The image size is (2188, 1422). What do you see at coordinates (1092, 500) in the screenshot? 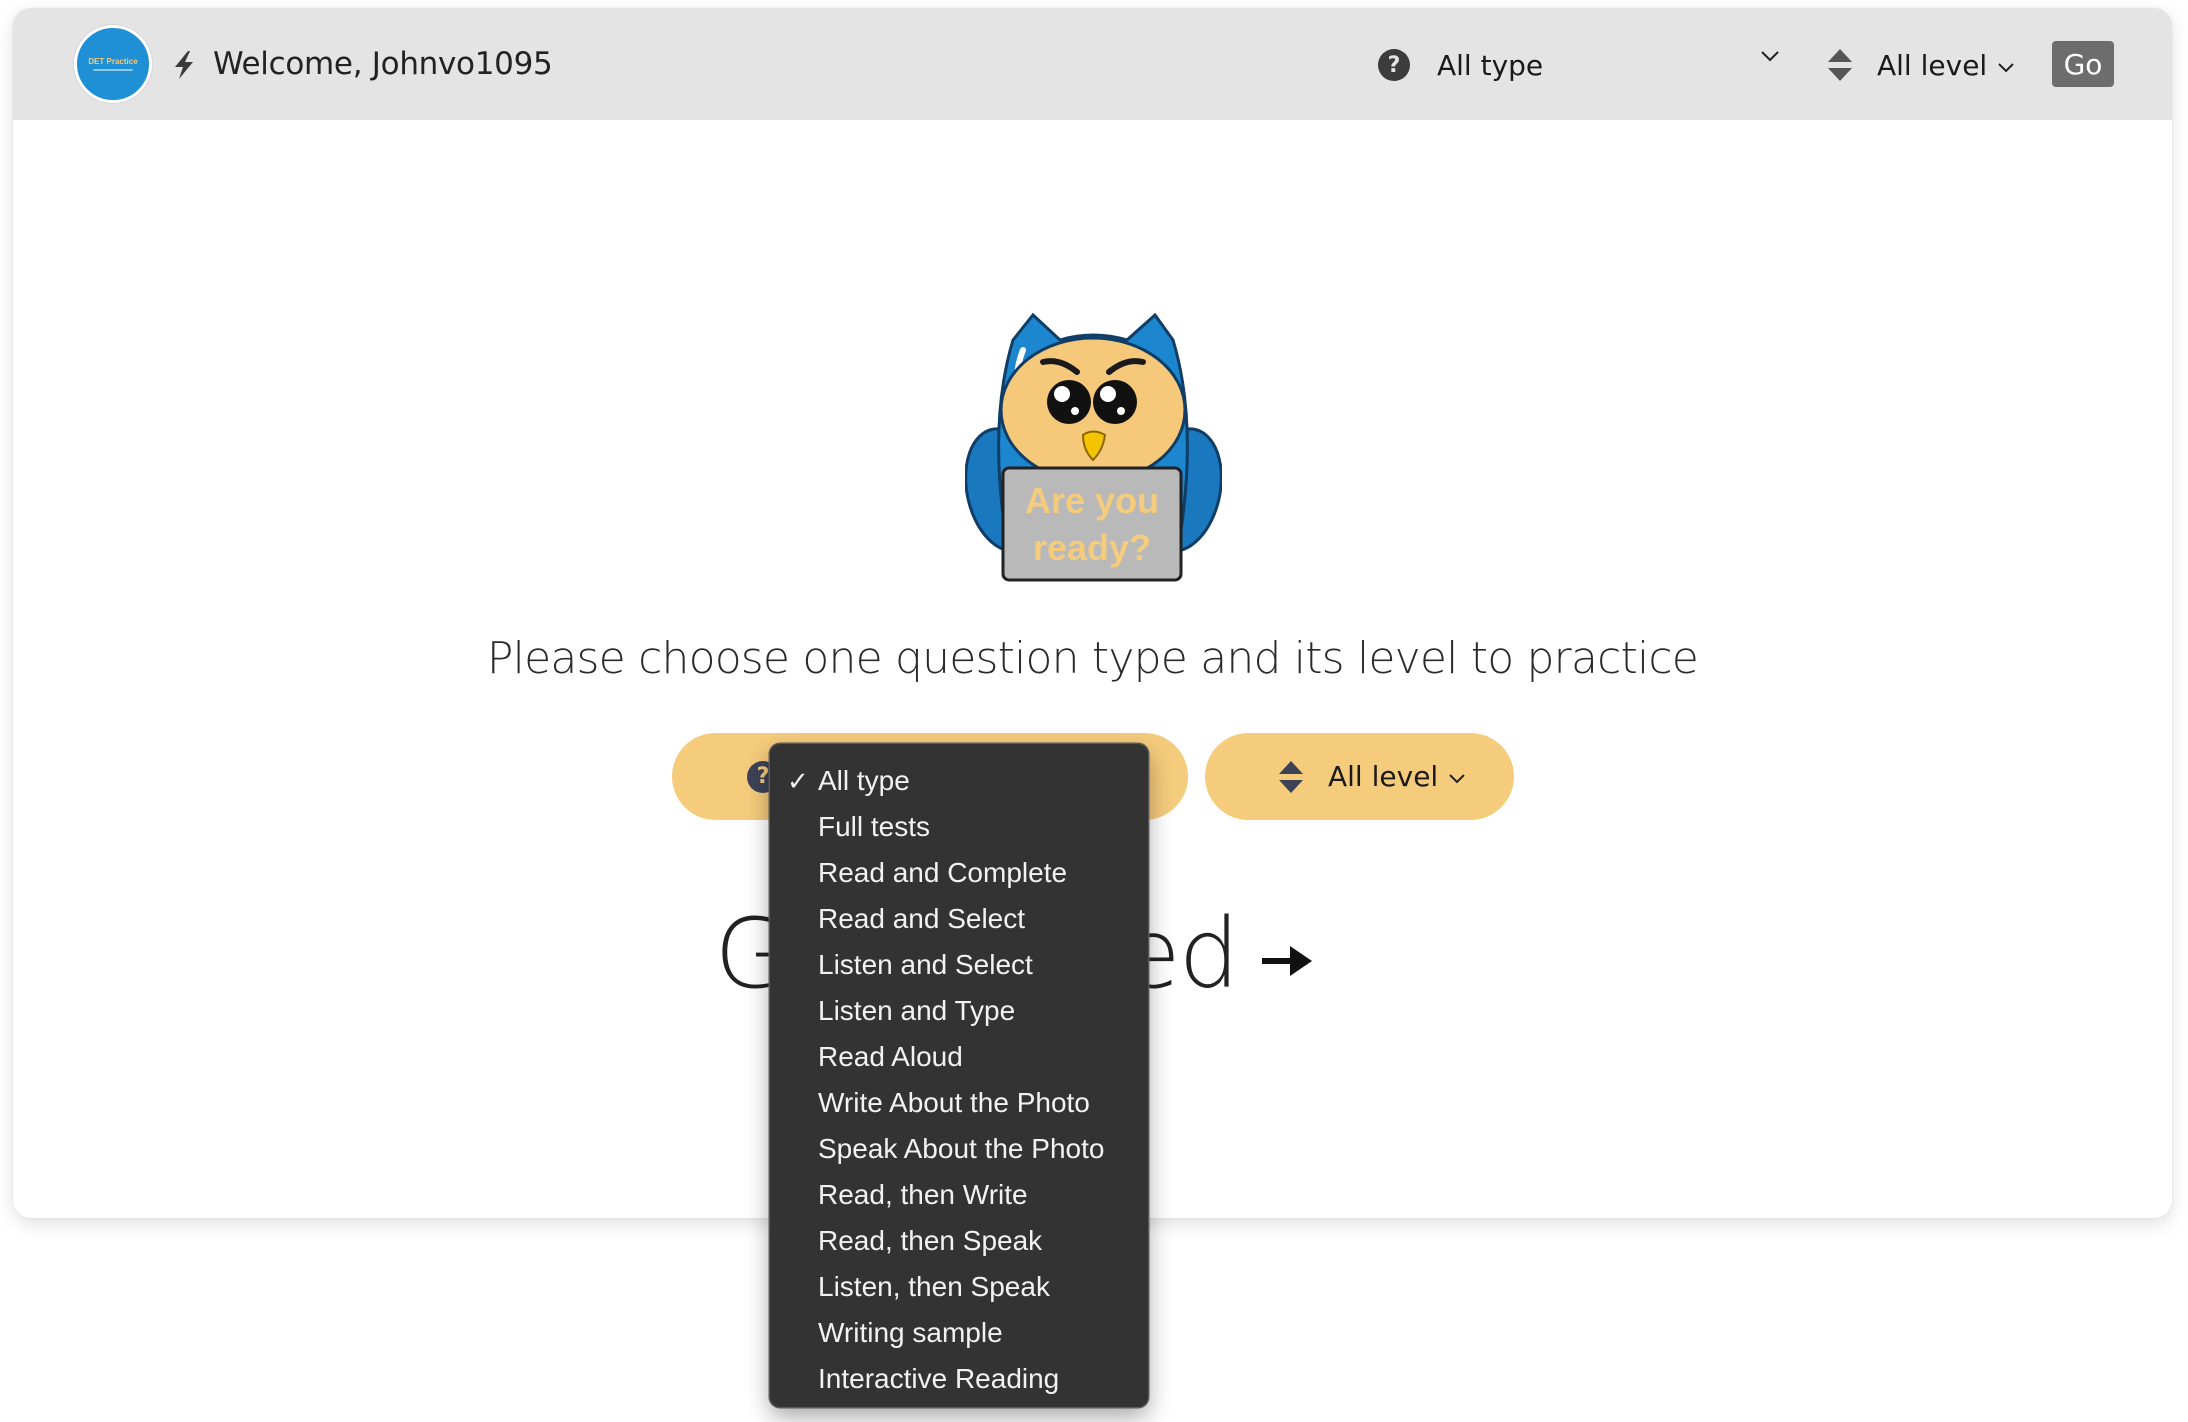
I see `owl-caption-line1: Are you` at bounding box center [1092, 500].